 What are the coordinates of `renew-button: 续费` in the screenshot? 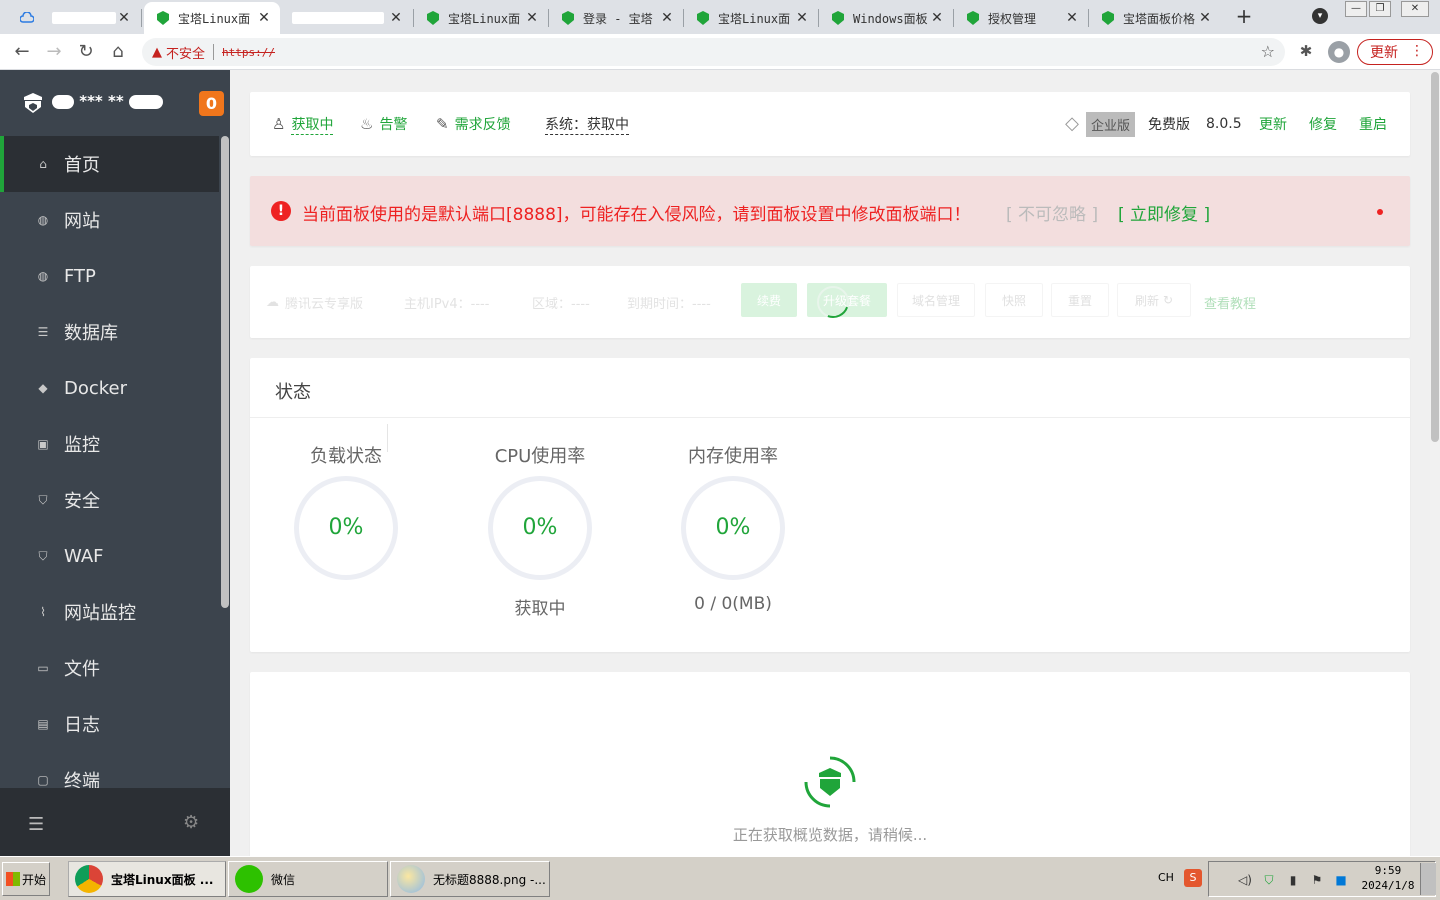 It's located at (769, 300).